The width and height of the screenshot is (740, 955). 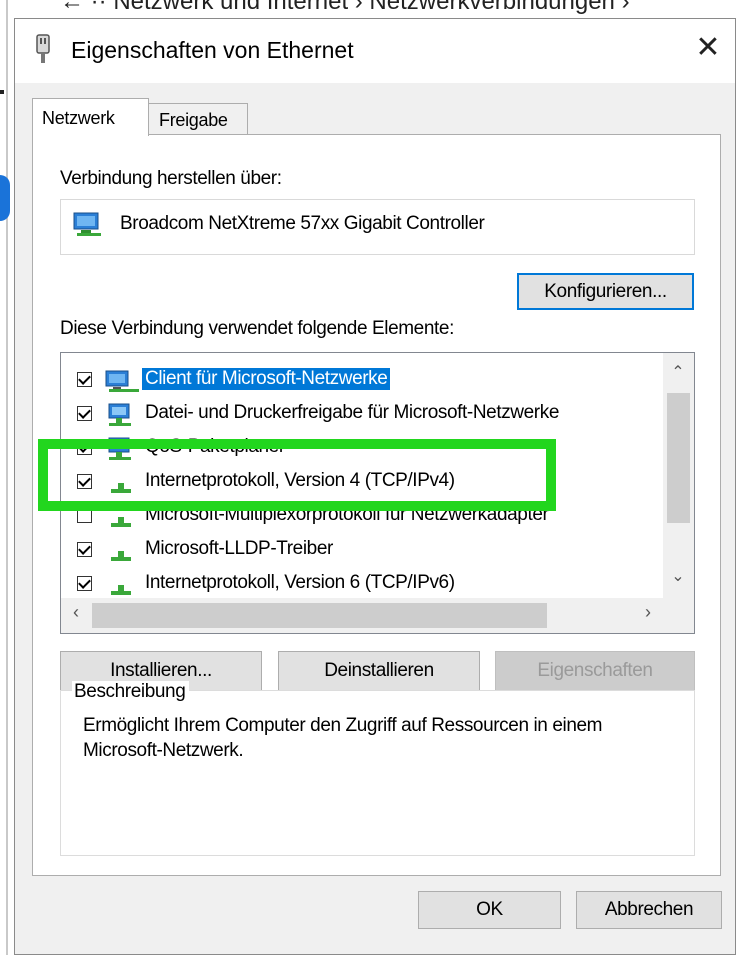 I want to click on cancel-button: Abbrechen, so click(x=649, y=910).